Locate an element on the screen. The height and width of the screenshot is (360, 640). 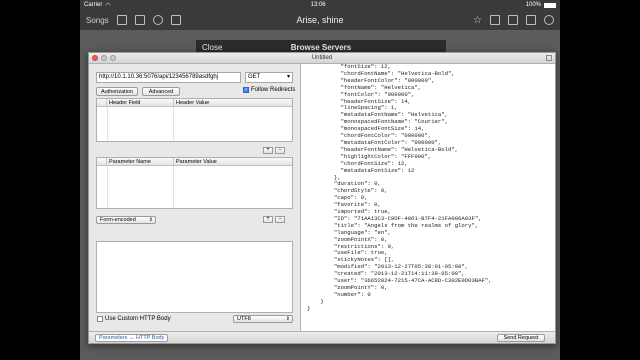
method-value: GET is located at coordinates (254, 77).